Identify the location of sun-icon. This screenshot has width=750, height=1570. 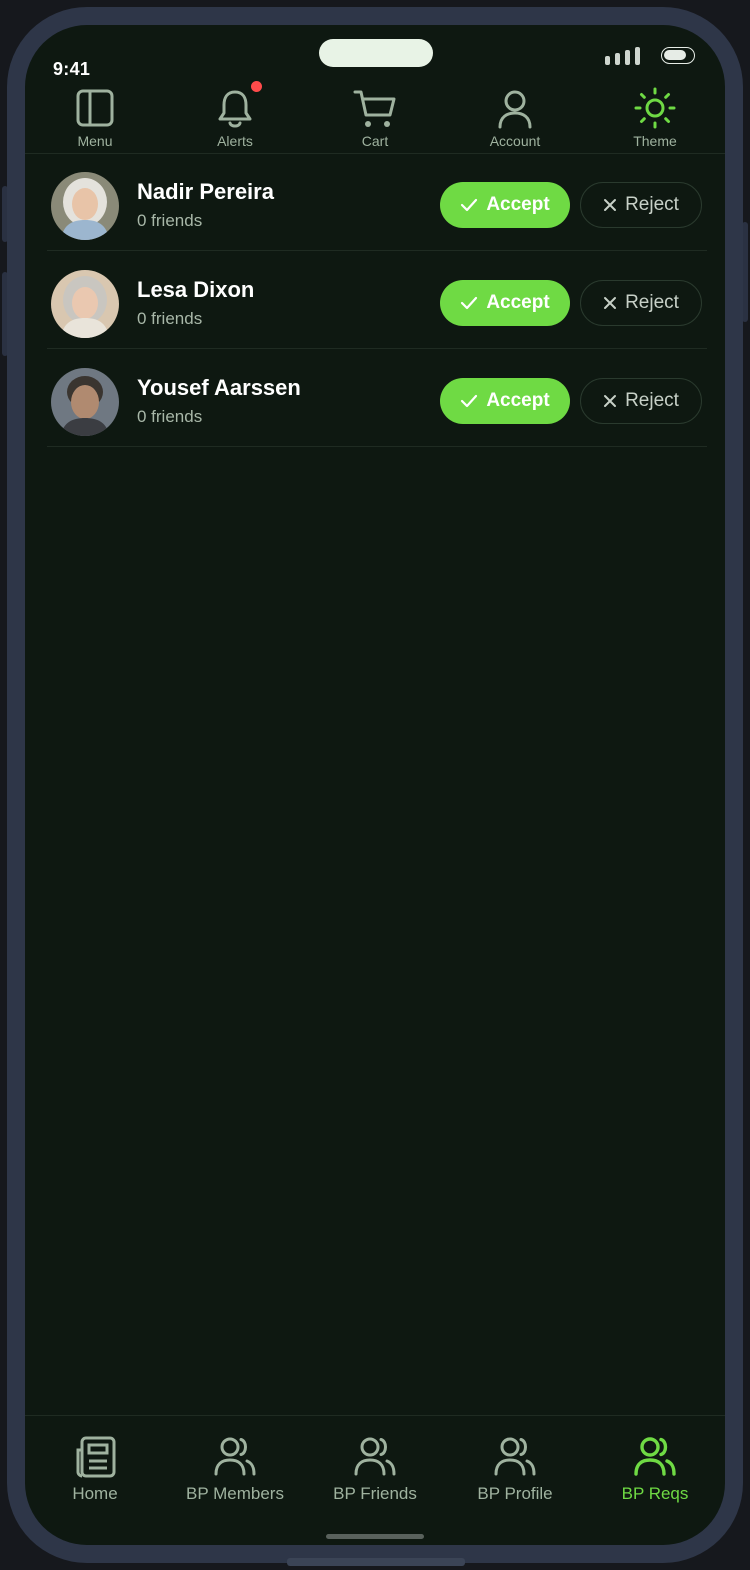
(655, 108).